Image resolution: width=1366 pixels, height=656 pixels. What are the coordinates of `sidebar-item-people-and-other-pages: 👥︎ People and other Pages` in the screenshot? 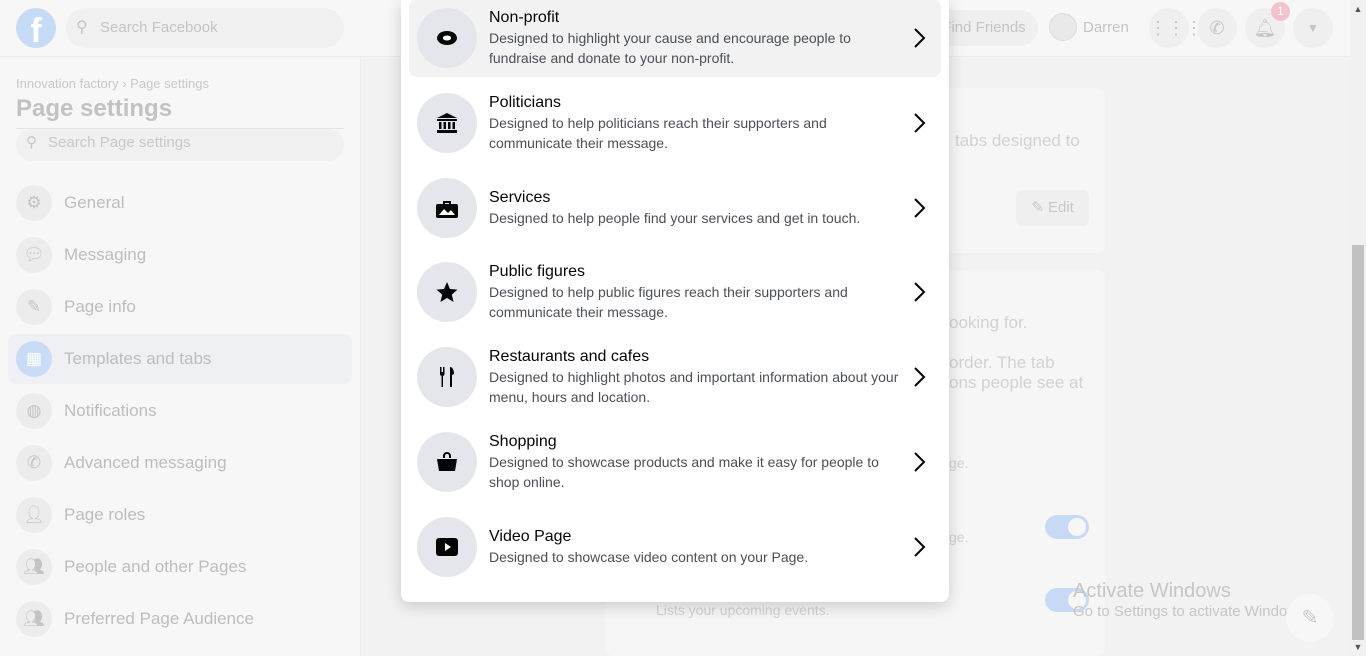 It's located at (180, 567).